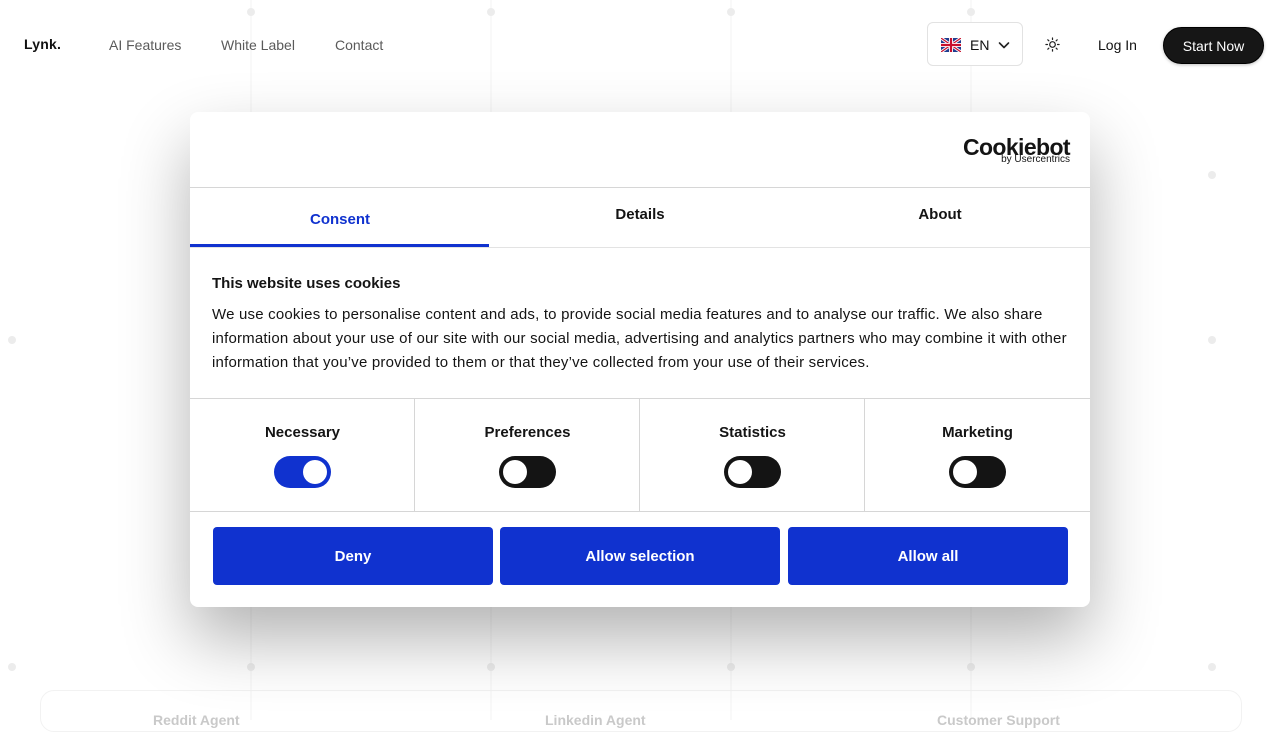 Image resolution: width=1280 pixels, height=732 pixels. What do you see at coordinates (196, 720) in the screenshot?
I see `background-card-label: Reddit Agent` at bounding box center [196, 720].